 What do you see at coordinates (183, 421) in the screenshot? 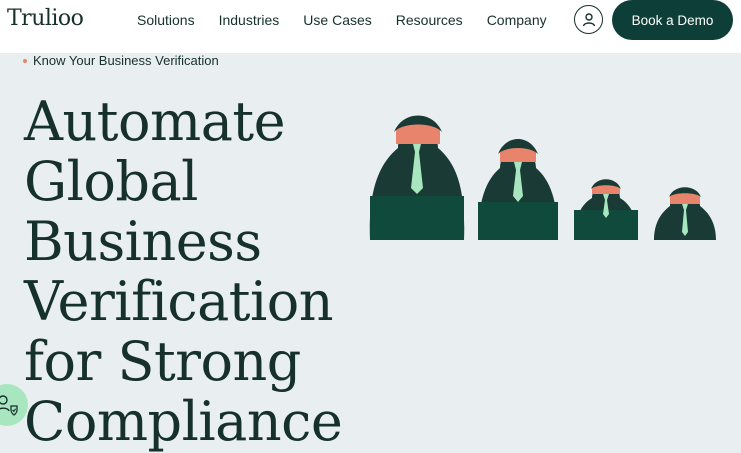
I see `hero-line-6: Compliance` at bounding box center [183, 421].